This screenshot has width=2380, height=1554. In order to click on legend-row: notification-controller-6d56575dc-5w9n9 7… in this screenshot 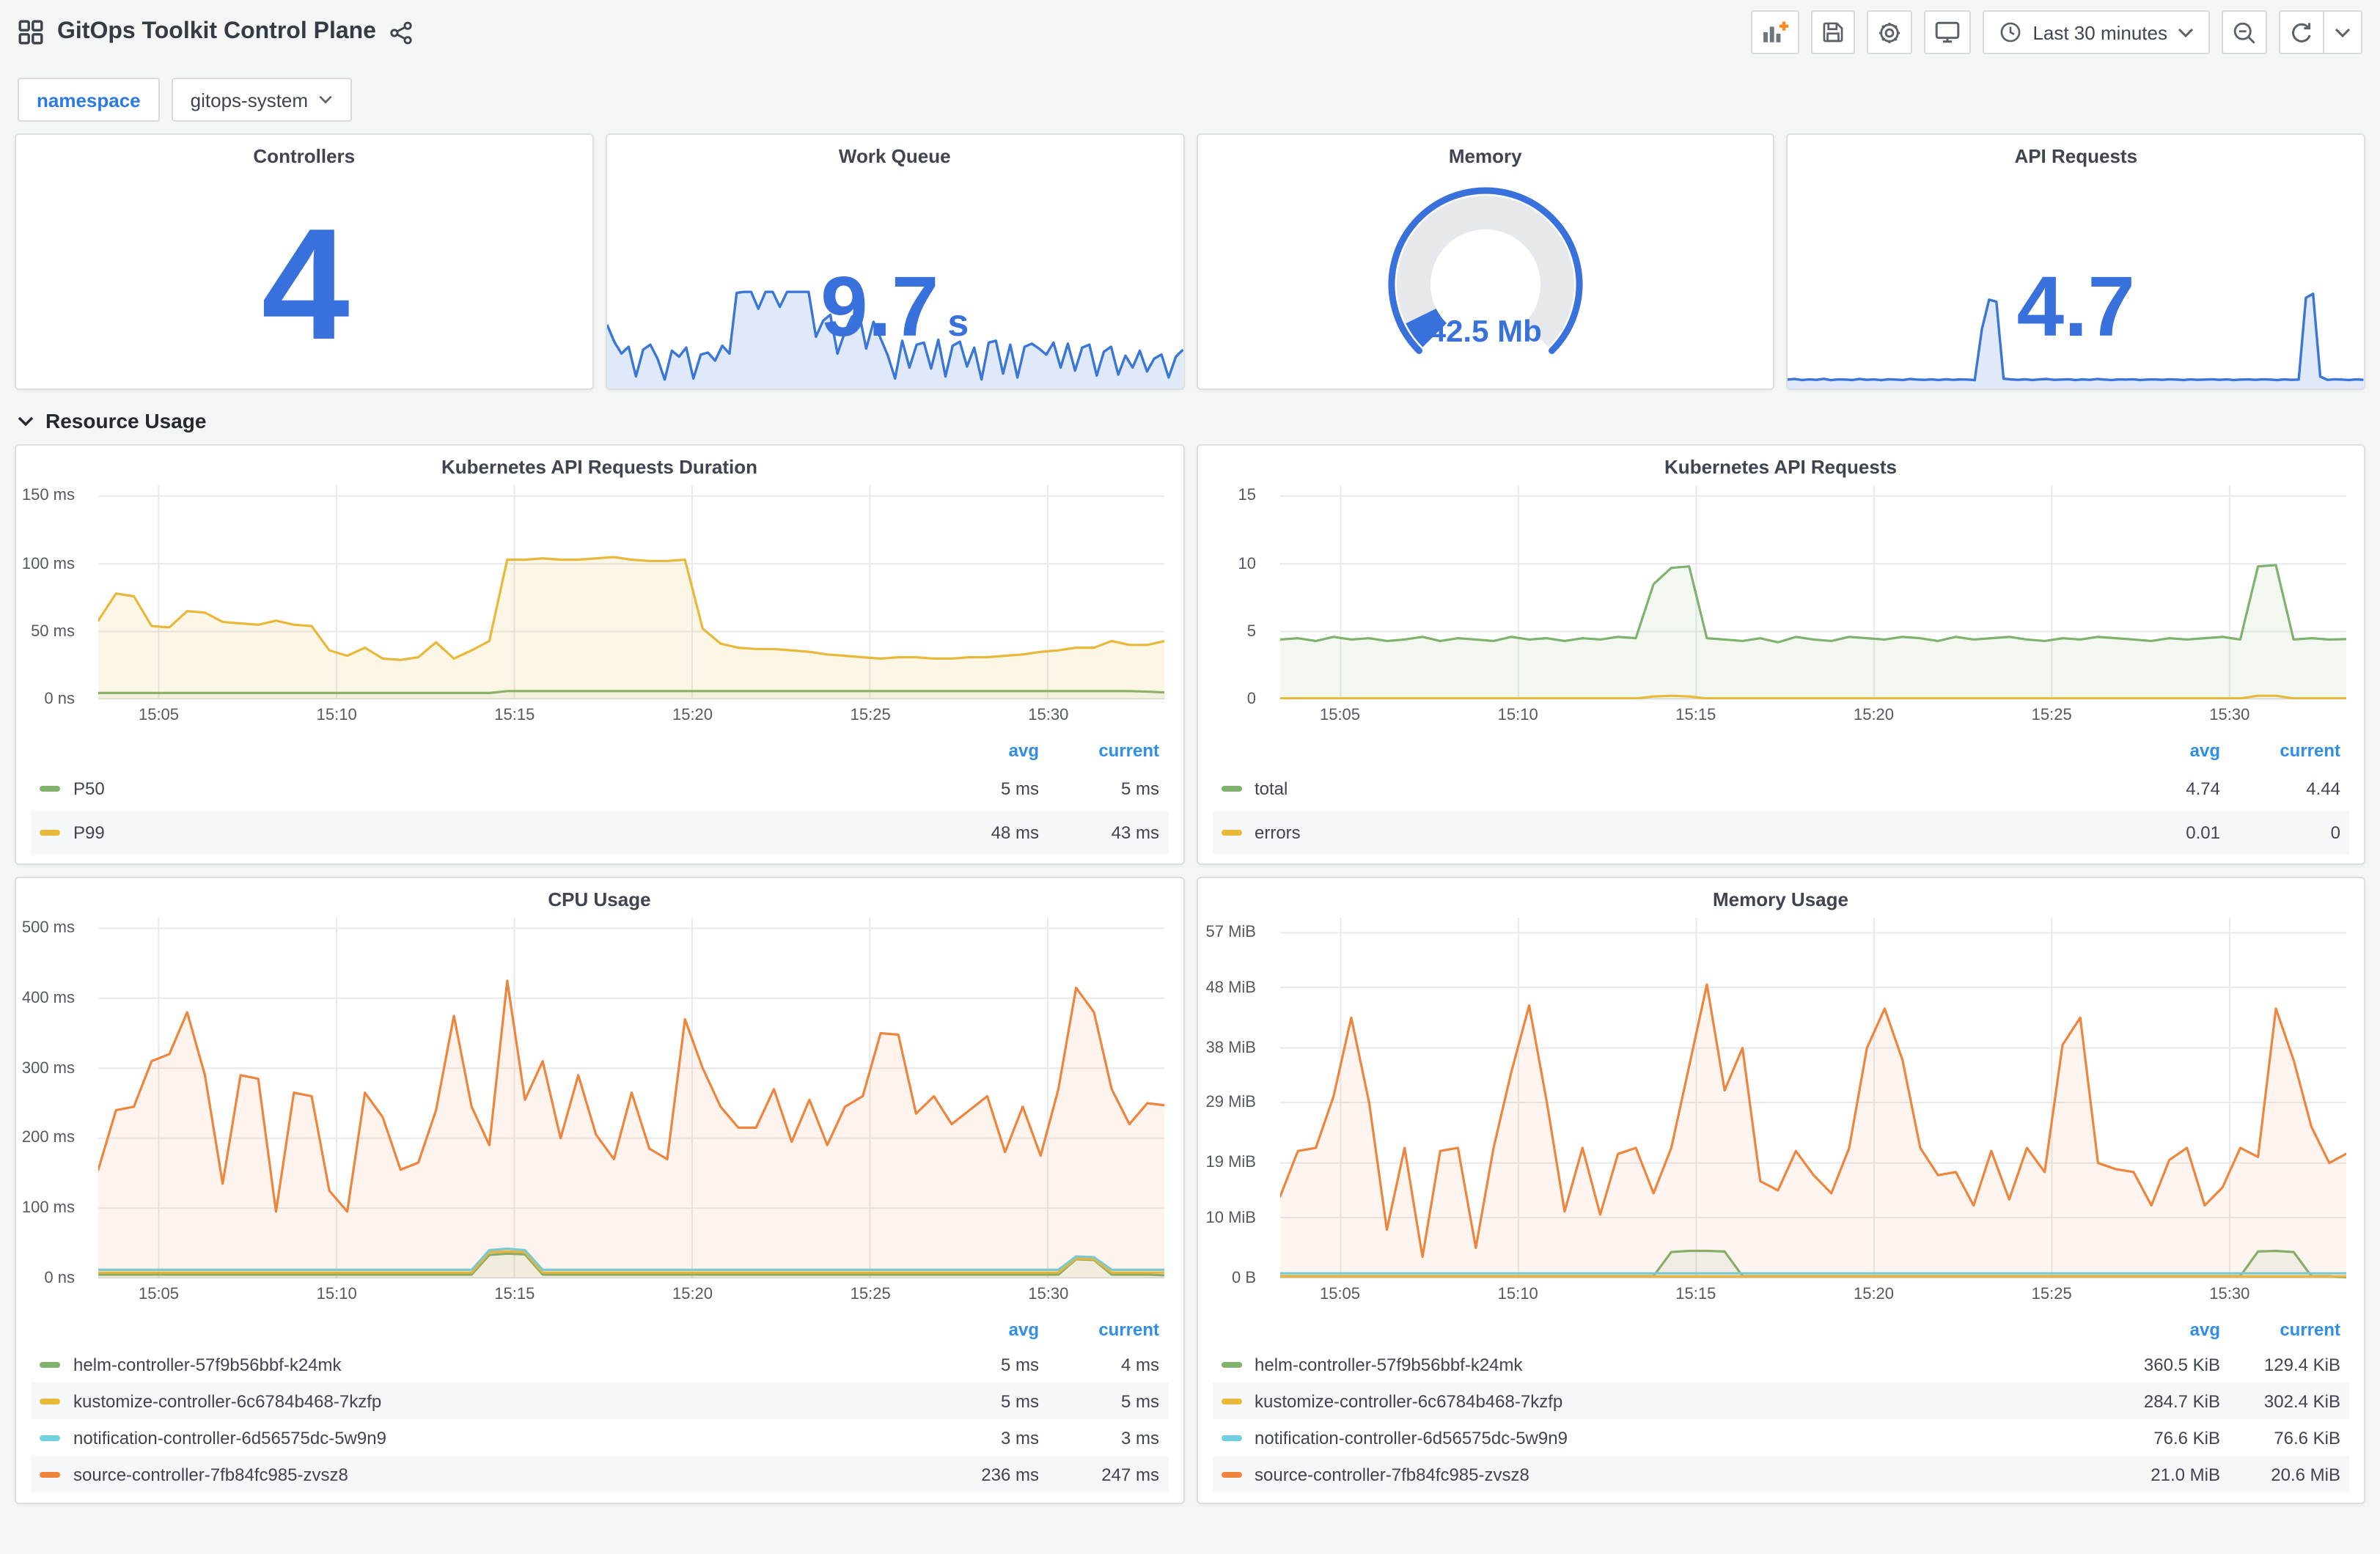, I will do `click(1781, 1437)`.